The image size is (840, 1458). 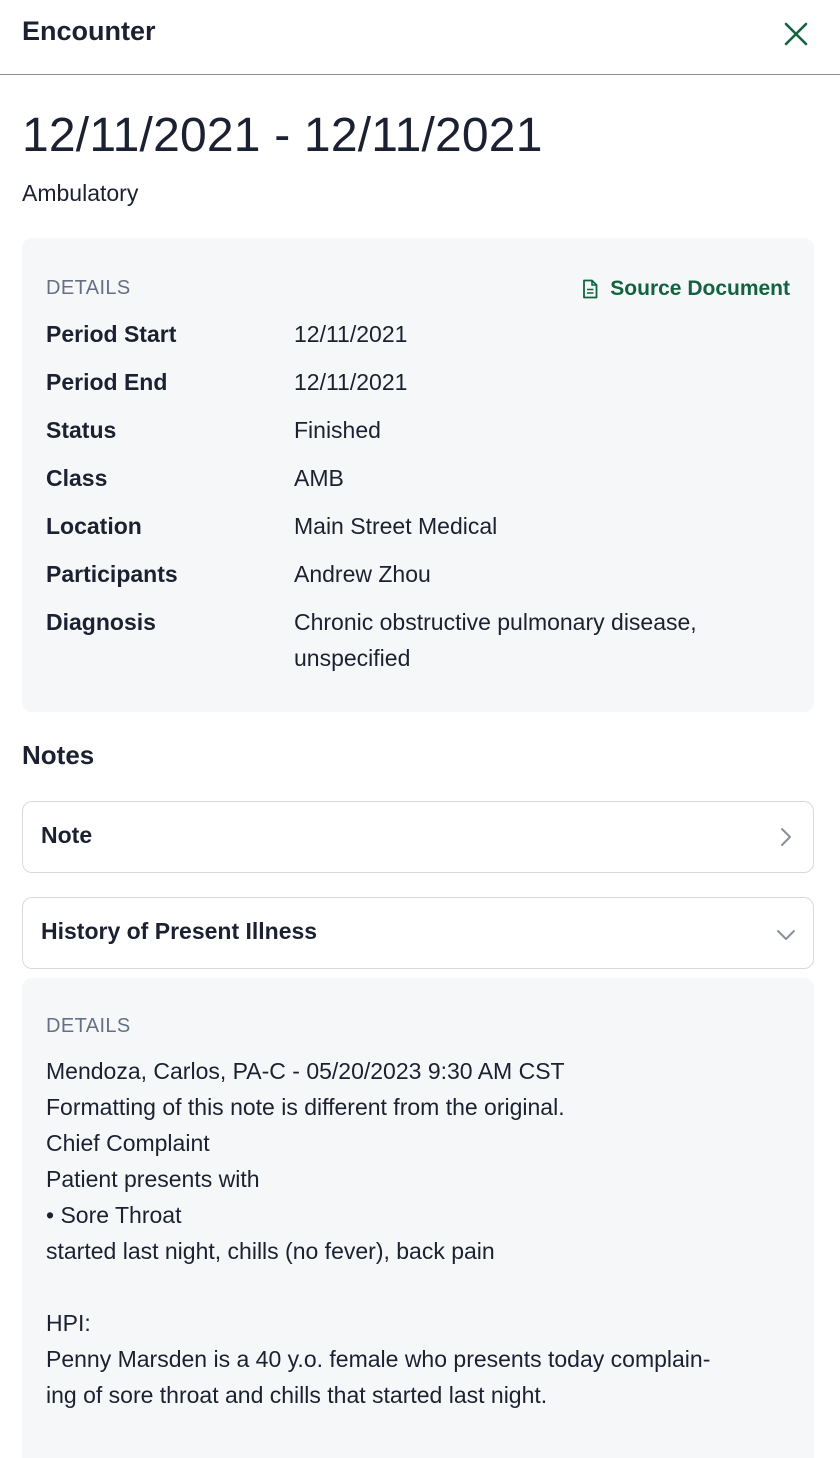 What do you see at coordinates (58, 755) in the screenshot?
I see `notes-title: Notes` at bounding box center [58, 755].